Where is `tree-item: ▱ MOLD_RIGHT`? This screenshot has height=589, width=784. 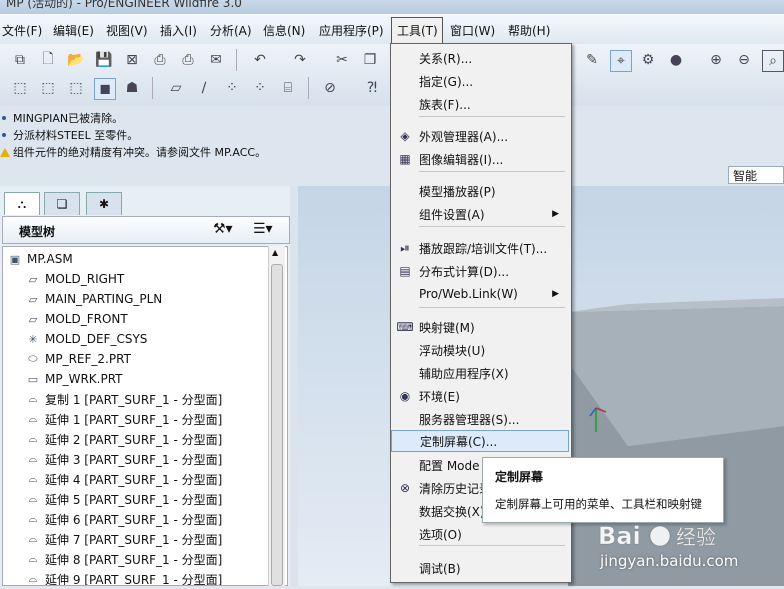
tree-item: ▱ MOLD_RIGHT is located at coordinates (75, 279).